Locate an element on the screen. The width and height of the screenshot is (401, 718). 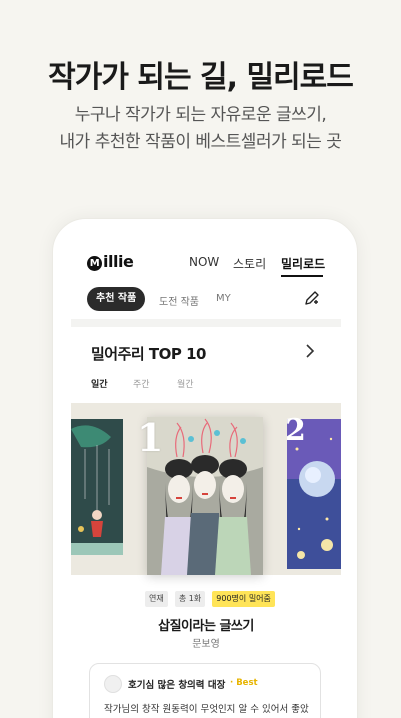
book-author: 문보영 is located at coordinates (206, 644).